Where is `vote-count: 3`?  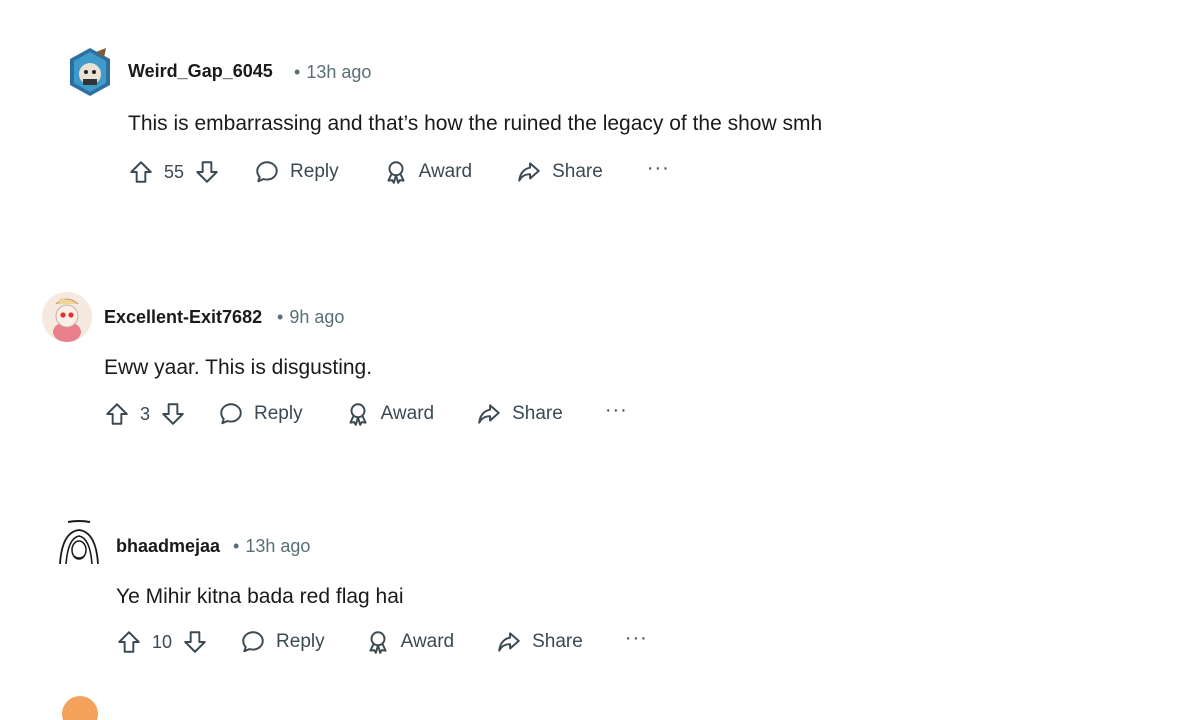
vote-count: 3 is located at coordinates (145, 413).